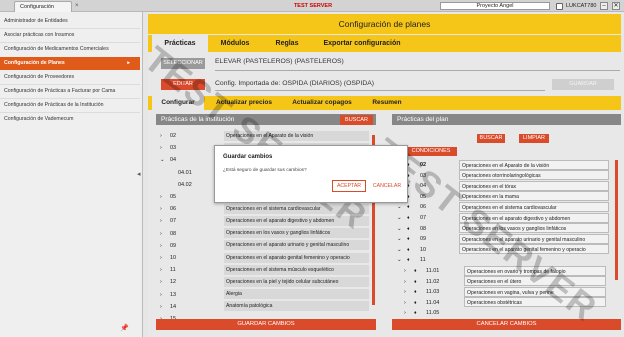 The width and height of the screenshot is (624, 337). I want to click on project-selector: Proyecto Angel, so click(495, 6).